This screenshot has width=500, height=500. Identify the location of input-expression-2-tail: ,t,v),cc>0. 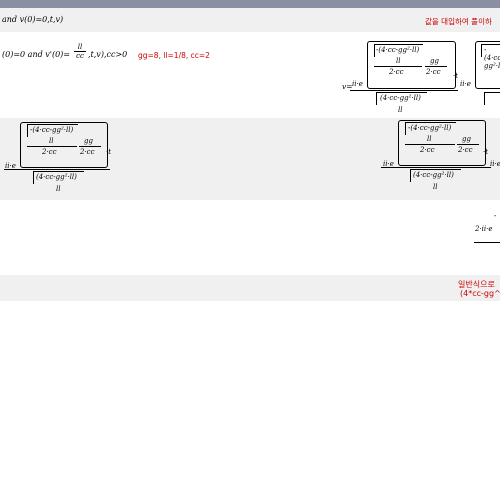
(108, 54).